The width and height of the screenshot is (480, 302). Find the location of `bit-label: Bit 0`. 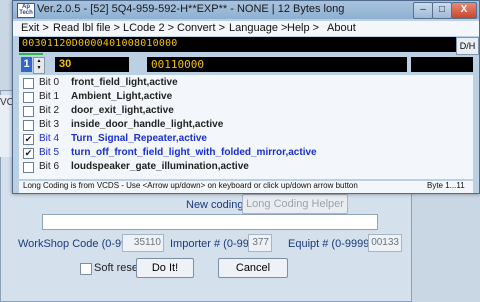

bit-label: Bit 0 is located at coordinates (49, 82).